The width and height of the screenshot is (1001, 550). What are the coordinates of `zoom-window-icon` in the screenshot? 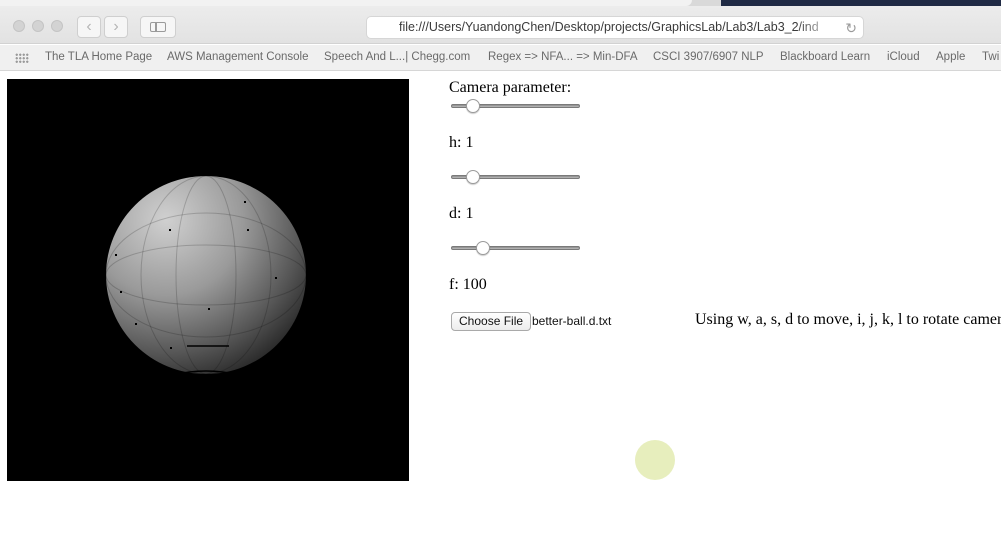 It's located at (57, 26).